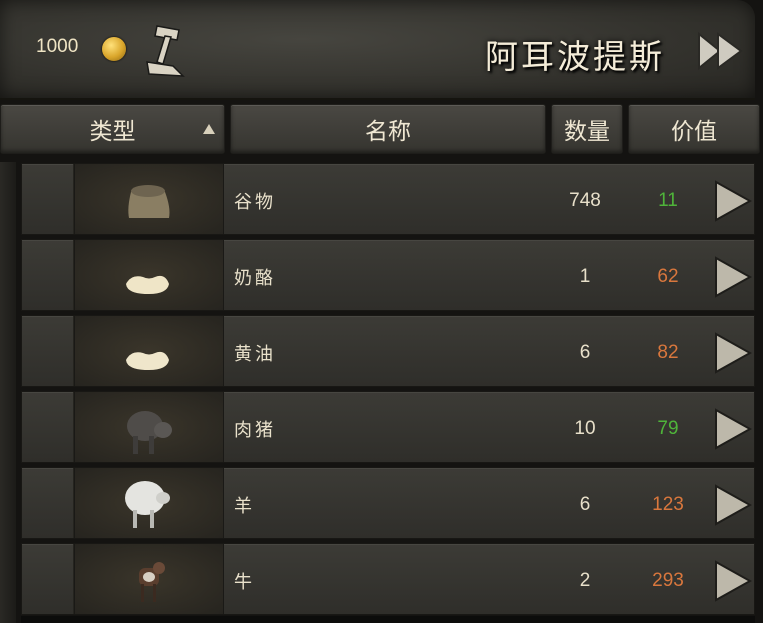 This screenshot has width=763, height=623. What do you see at coordinates (668, 428) in the screenshot?
I see `item-price: 79` at bounding box center [668, 428].